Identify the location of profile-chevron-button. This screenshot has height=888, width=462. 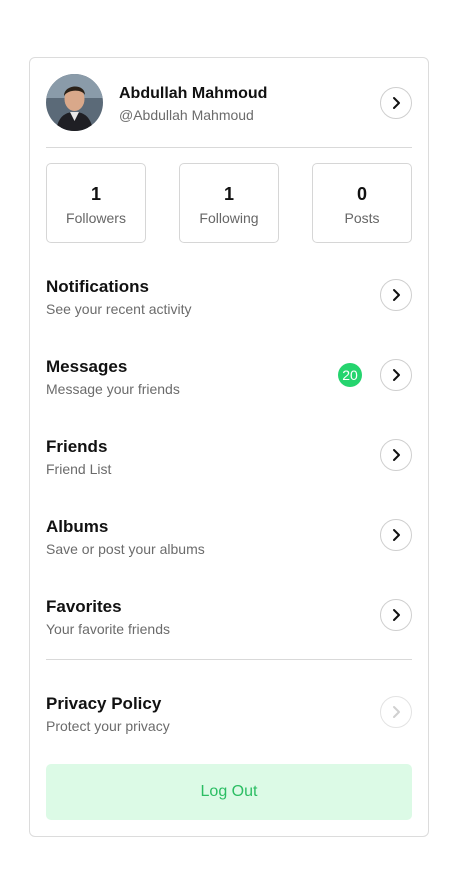
(396, 103).